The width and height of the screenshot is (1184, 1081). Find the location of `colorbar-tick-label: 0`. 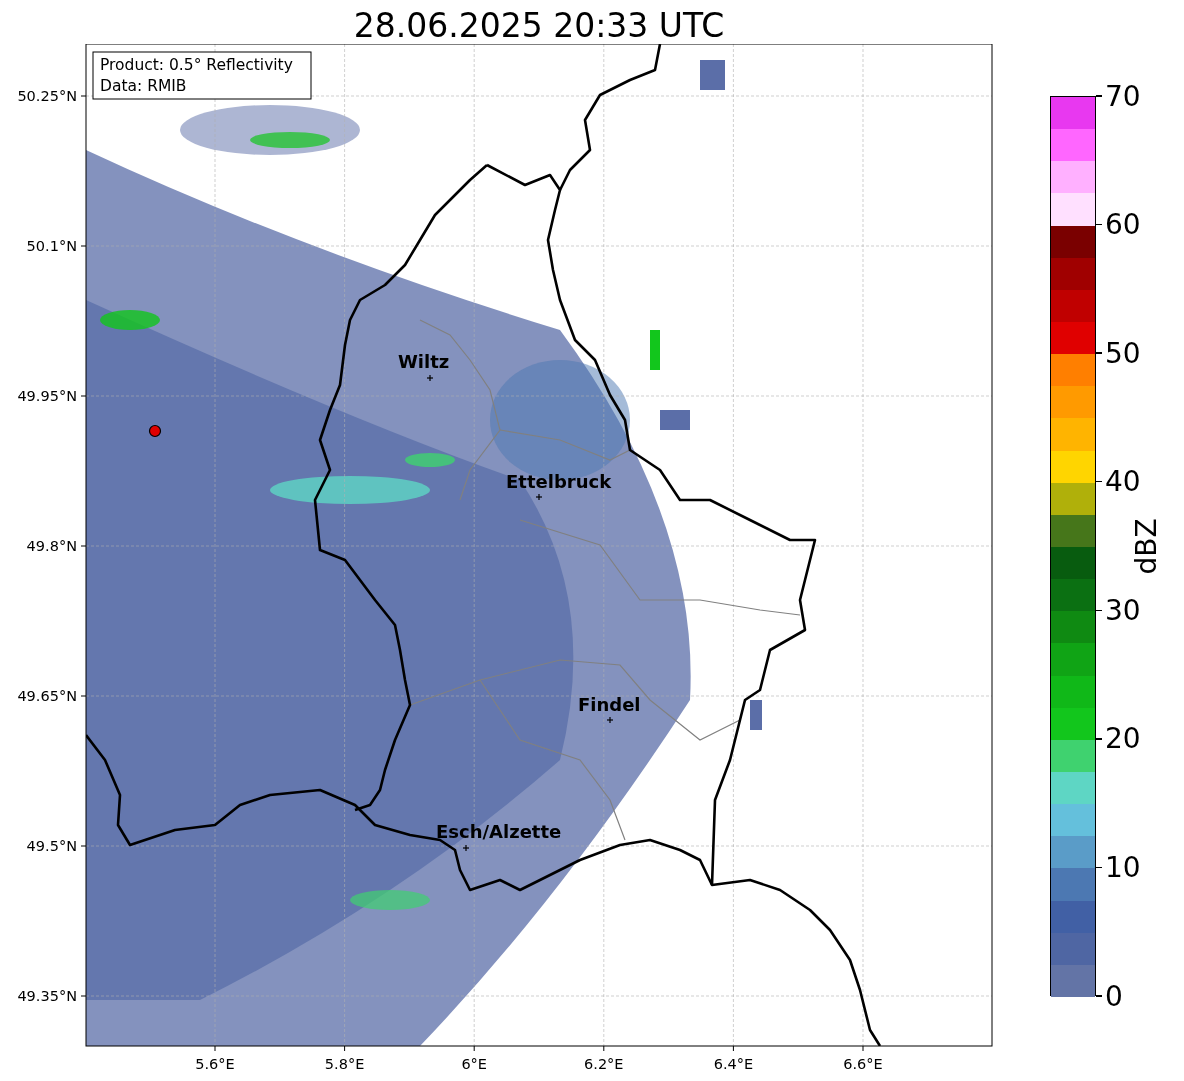

colorbar-tick-label: 0 is located at coordinates (1114, 996).